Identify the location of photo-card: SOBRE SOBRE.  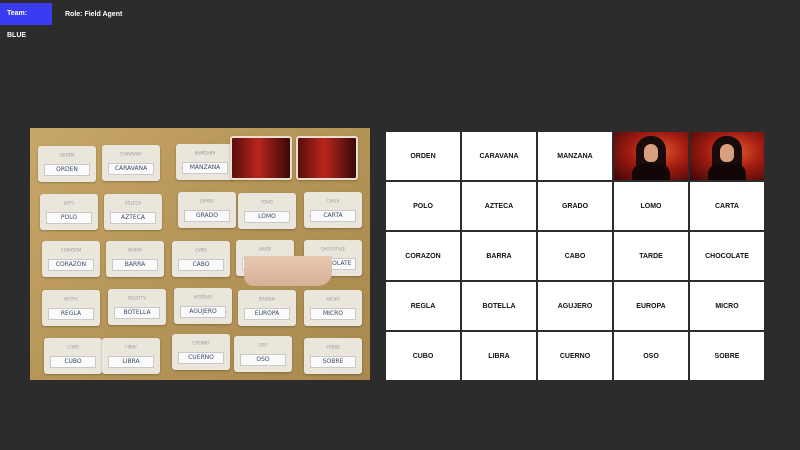
(333, 356).